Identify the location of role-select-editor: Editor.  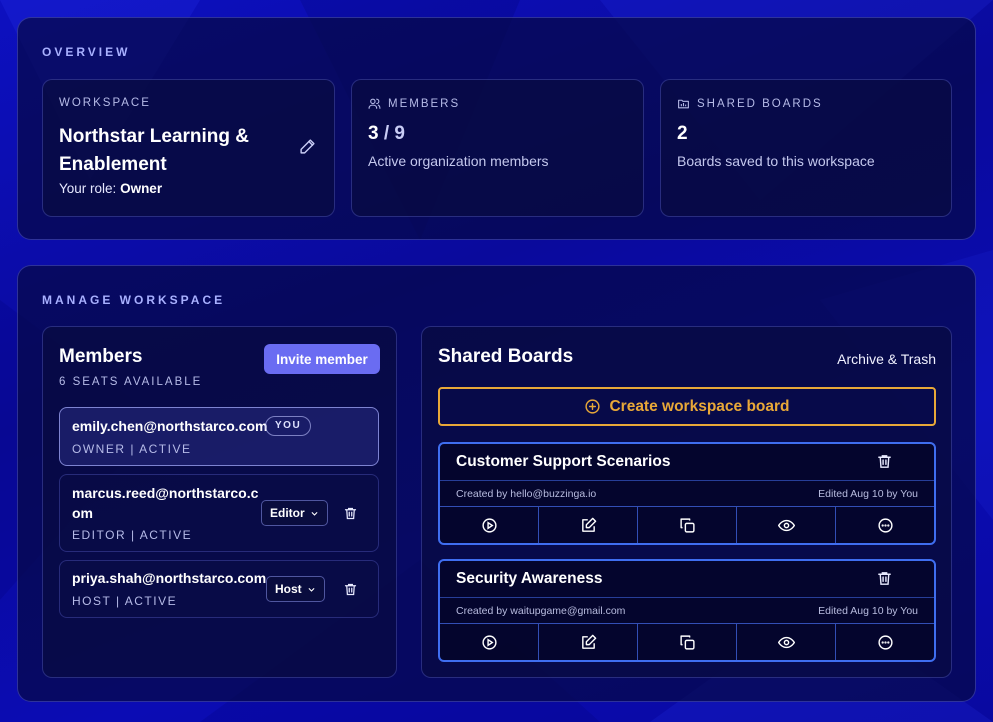
(294, 513).